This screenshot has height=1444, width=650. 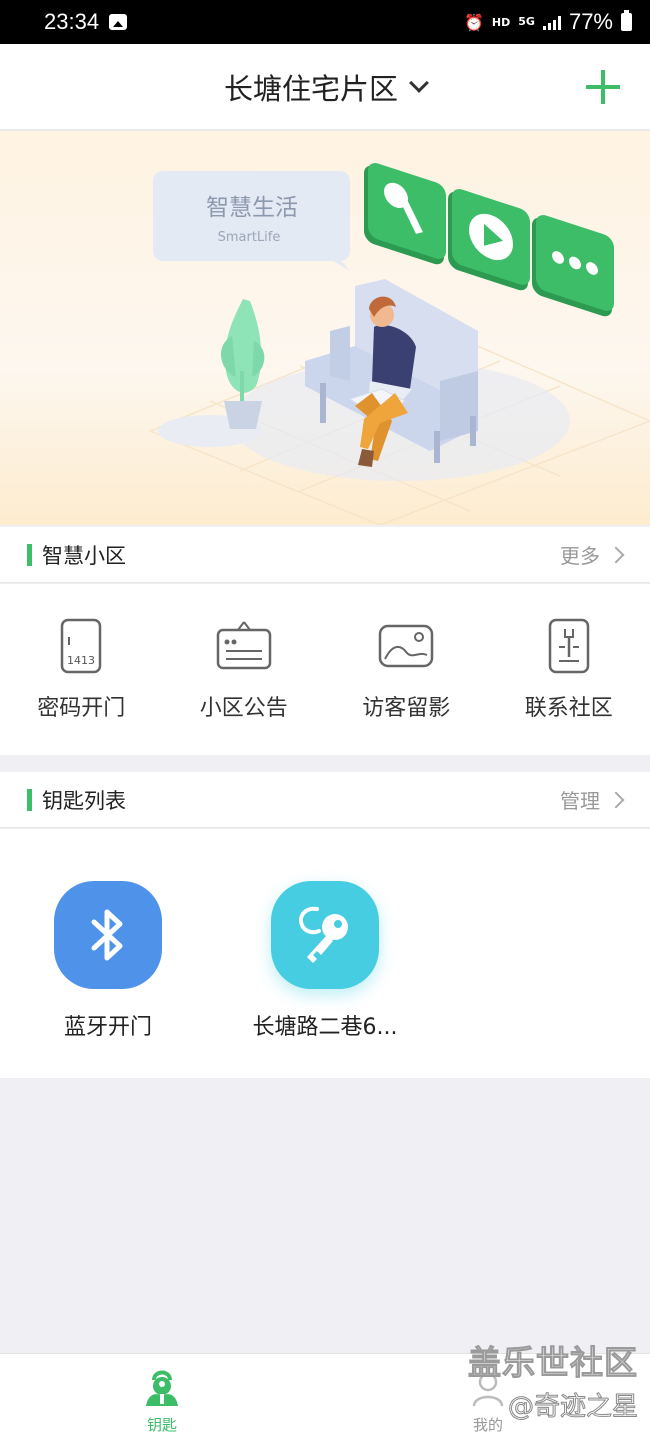 What do you see at coordinates (249, 237) in the screenshot?
I see `bubble-subtitle: SmartLife` at bounding box center [249, 237].